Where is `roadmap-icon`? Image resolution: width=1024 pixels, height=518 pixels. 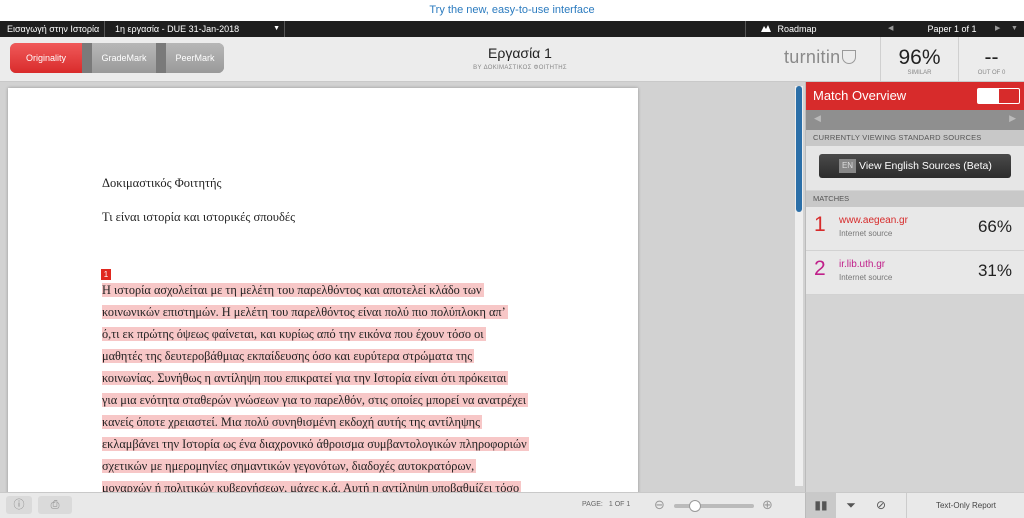 roadmap-icon is located at coordinates (766, 28).